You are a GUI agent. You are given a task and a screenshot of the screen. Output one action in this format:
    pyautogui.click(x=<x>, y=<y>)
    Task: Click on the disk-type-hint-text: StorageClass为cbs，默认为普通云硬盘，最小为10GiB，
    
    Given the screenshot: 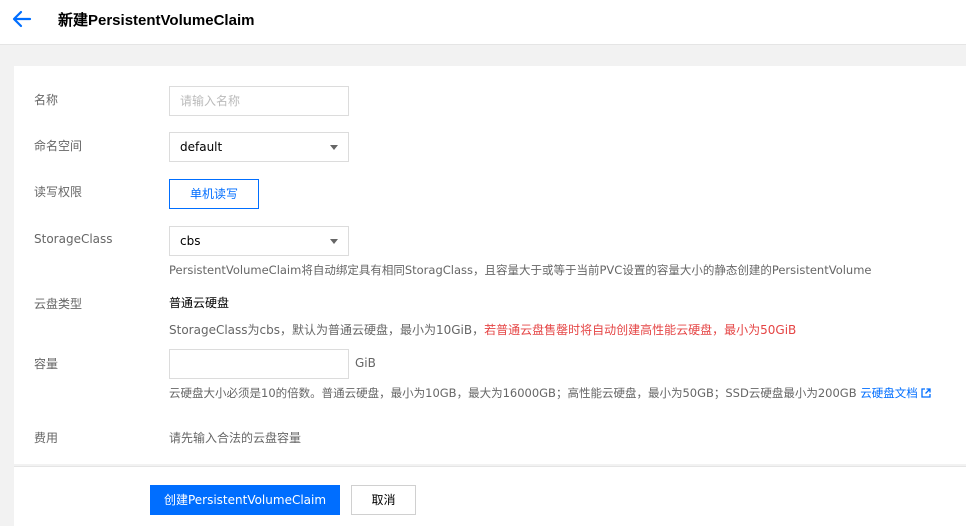 What is the action you would take?
    pyautogui.click(x=327, y=330)
    